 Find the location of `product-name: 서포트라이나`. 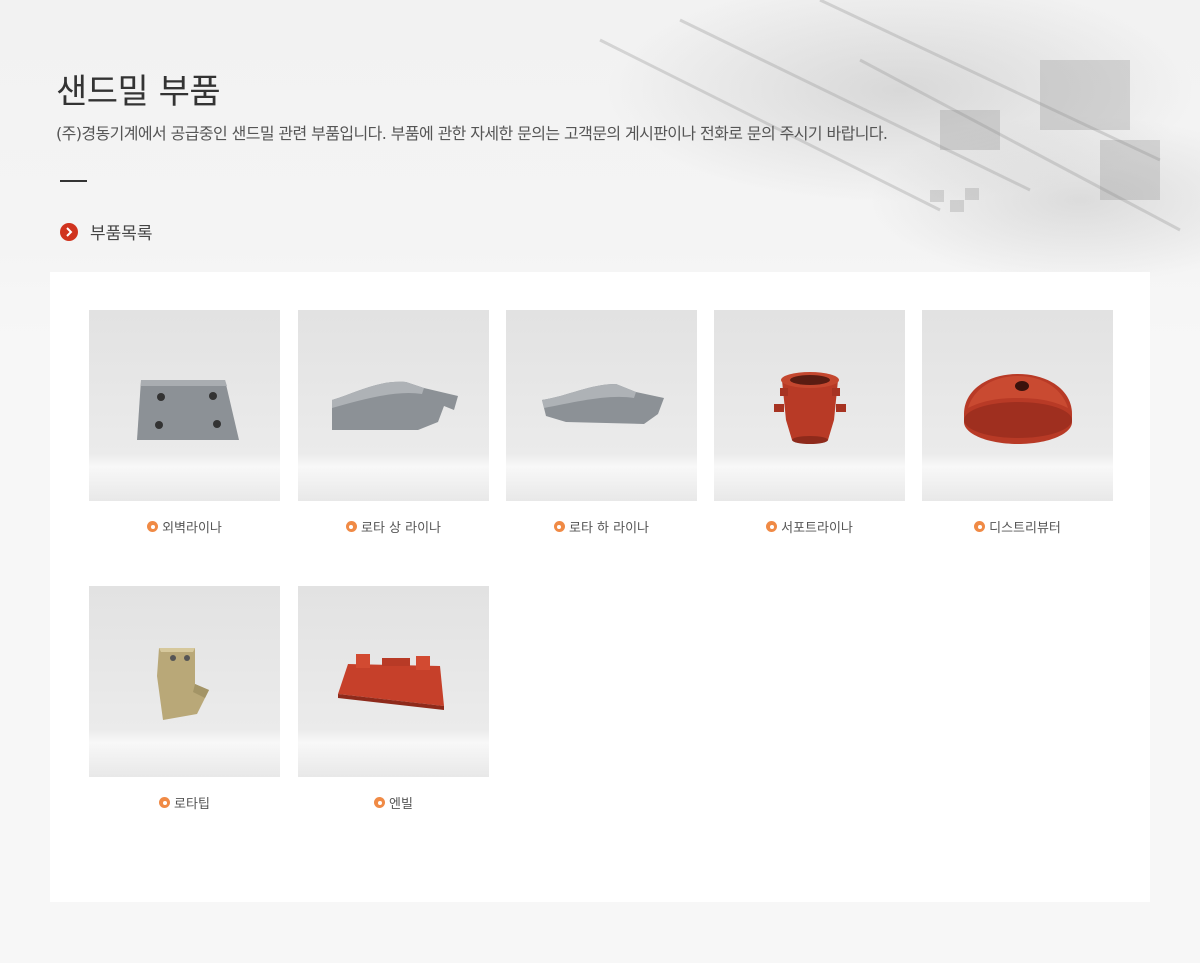

product-name: 서포트라이나 is located at coordinates (817, 526).